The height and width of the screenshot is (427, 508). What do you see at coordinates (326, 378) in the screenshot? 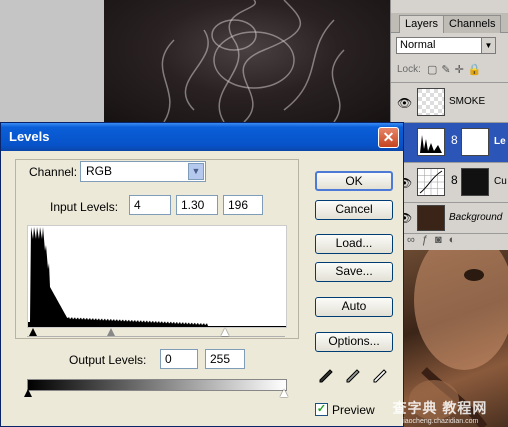
I see `black-eyedropper-icon` at bounding box center [326, 378].